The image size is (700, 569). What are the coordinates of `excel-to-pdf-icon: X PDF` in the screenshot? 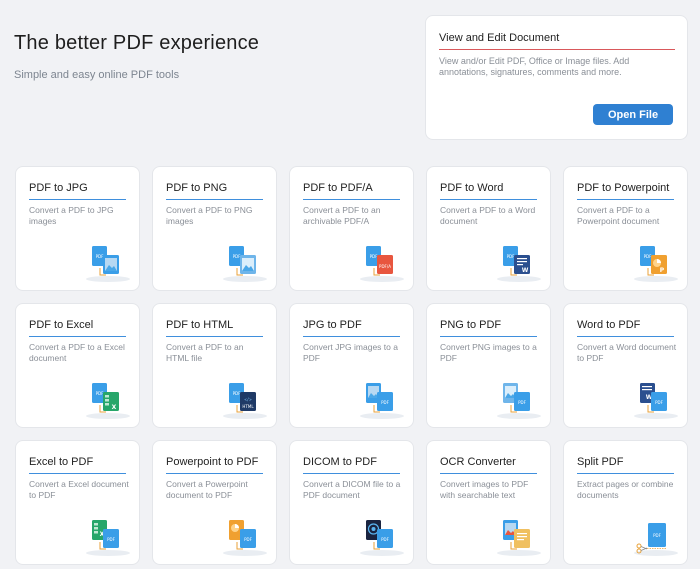 It's located at (107, 537).